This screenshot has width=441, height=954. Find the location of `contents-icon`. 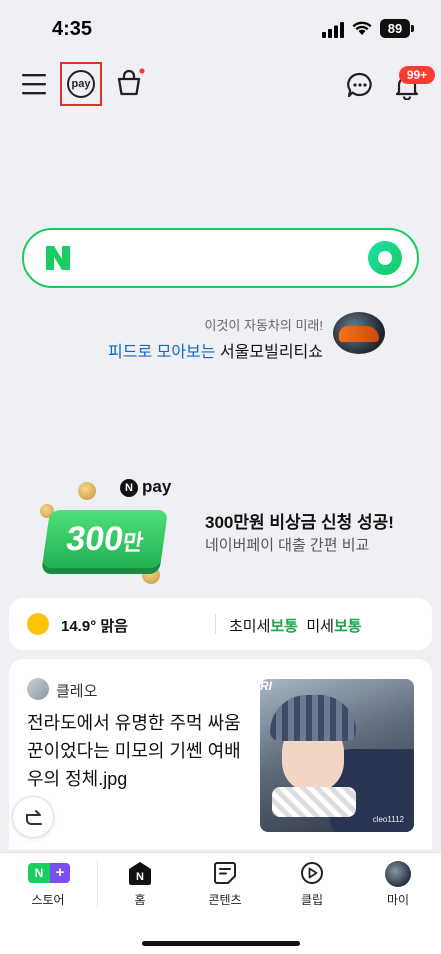

contents-icon is located at coordinates (225, 873).